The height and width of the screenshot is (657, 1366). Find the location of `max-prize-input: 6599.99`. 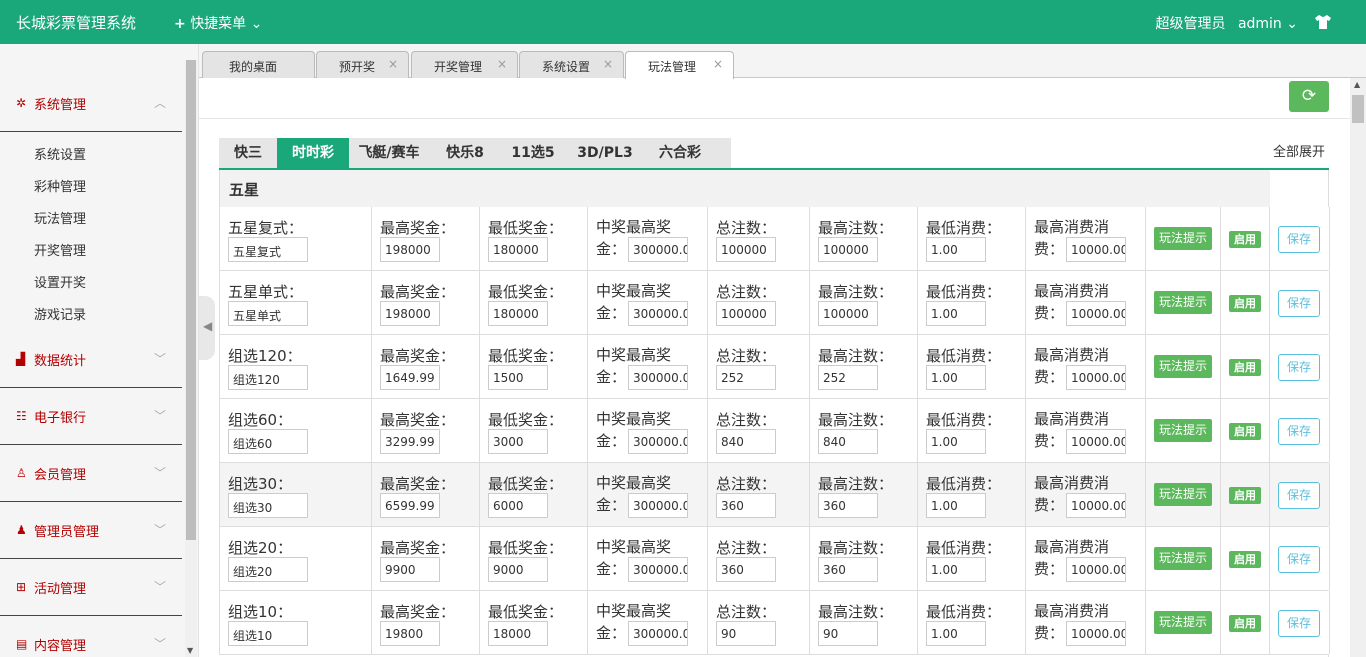

max-prize-input: 6599.99 is located at coordinates (410, 505).